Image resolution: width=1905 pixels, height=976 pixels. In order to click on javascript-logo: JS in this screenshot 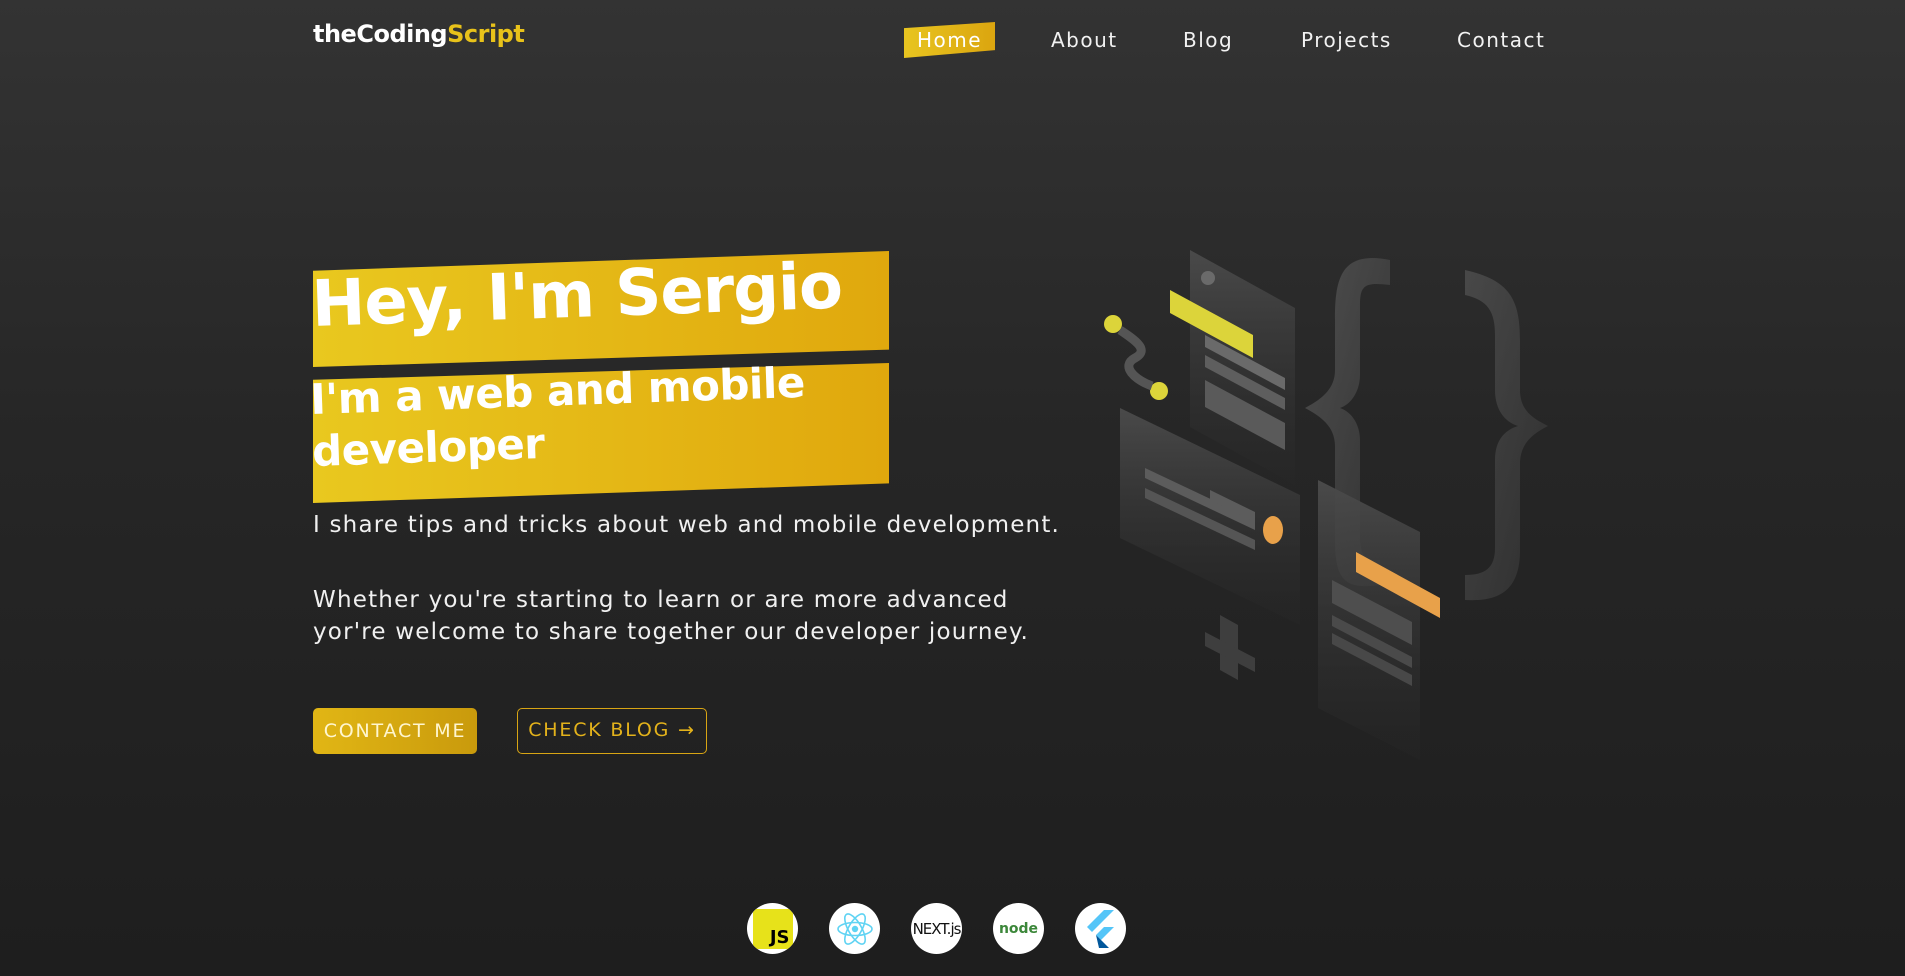, I will do `click(772, 928)`.